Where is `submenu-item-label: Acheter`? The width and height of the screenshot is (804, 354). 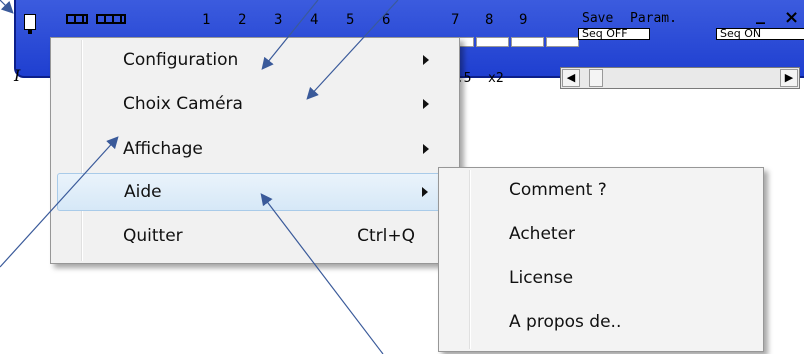
submenu-item-label: Acheter is located at coordinates (542, 234).